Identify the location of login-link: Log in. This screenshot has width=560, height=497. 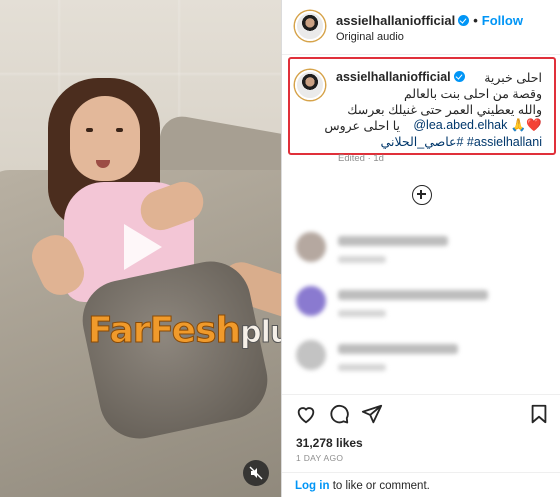
(312, 486).